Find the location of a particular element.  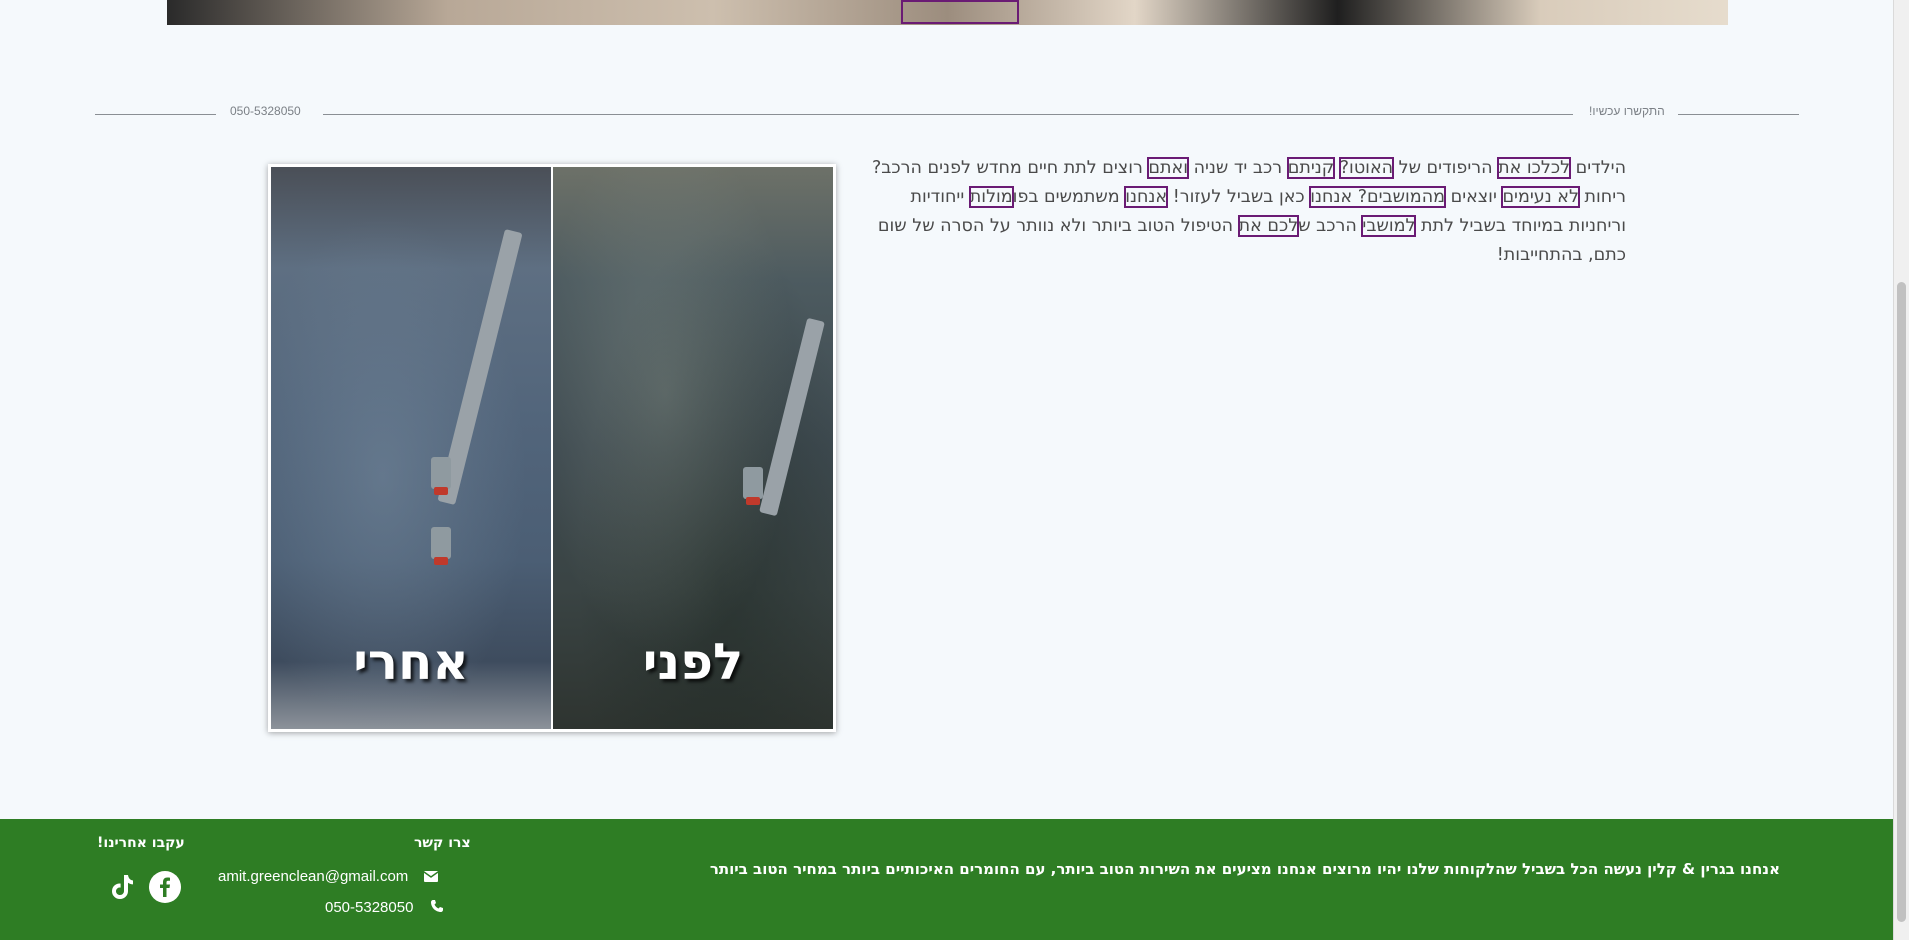

contact-phone-row: 050-5328050 is located at coordinates (384, 908).